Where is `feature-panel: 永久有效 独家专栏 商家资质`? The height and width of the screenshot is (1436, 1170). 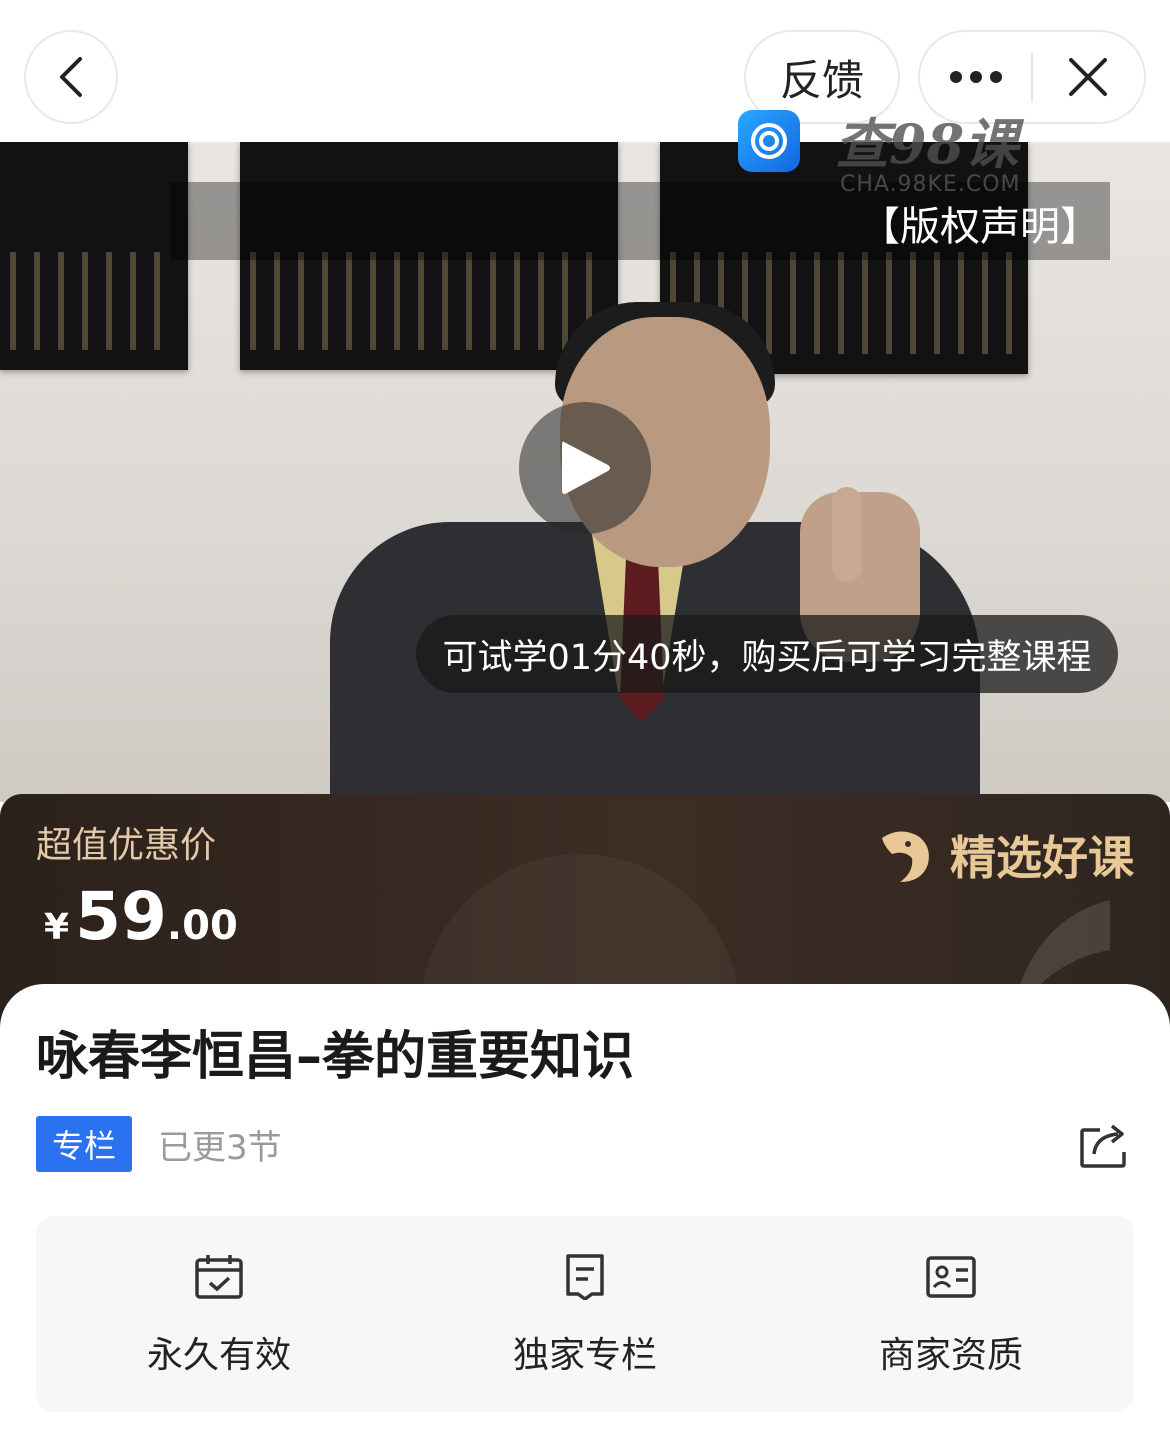
feature-panel: 永久有效 独家专栏 商家资质 is located at coordinates (585, 1314).